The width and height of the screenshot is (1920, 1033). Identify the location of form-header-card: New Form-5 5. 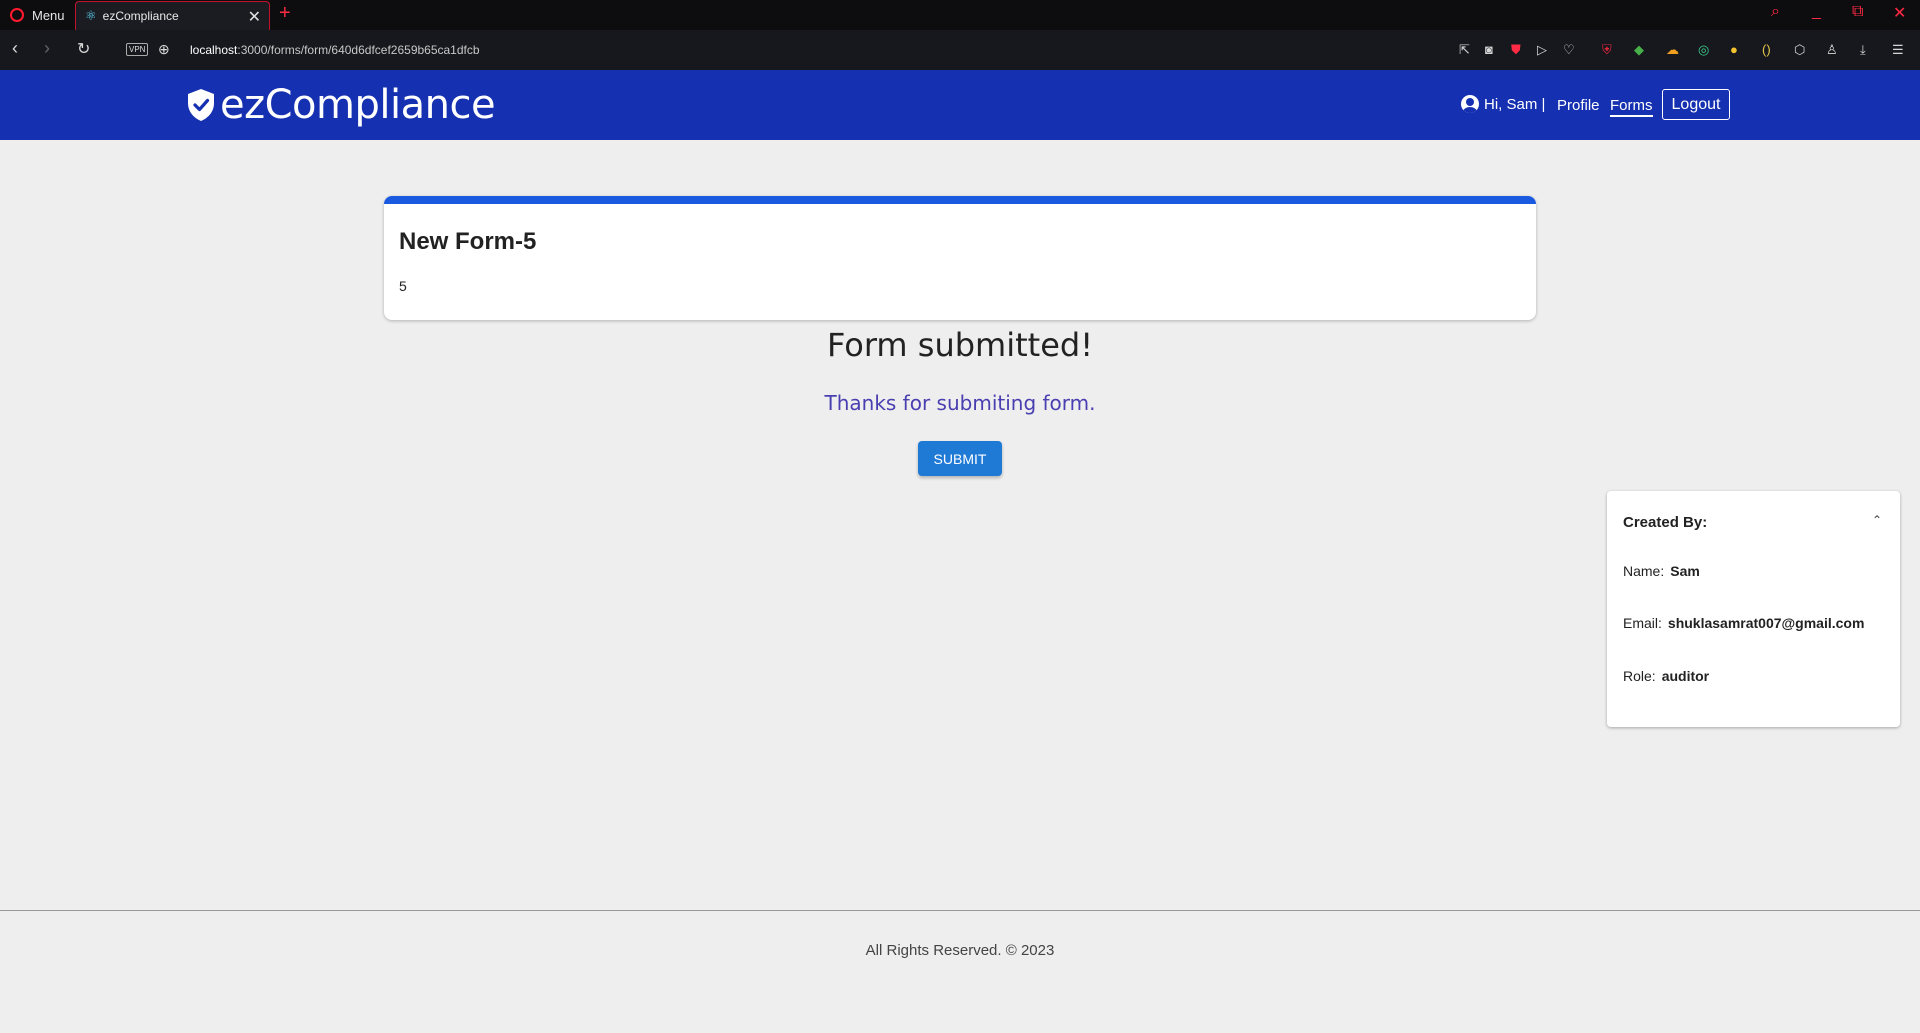
(960, 258).